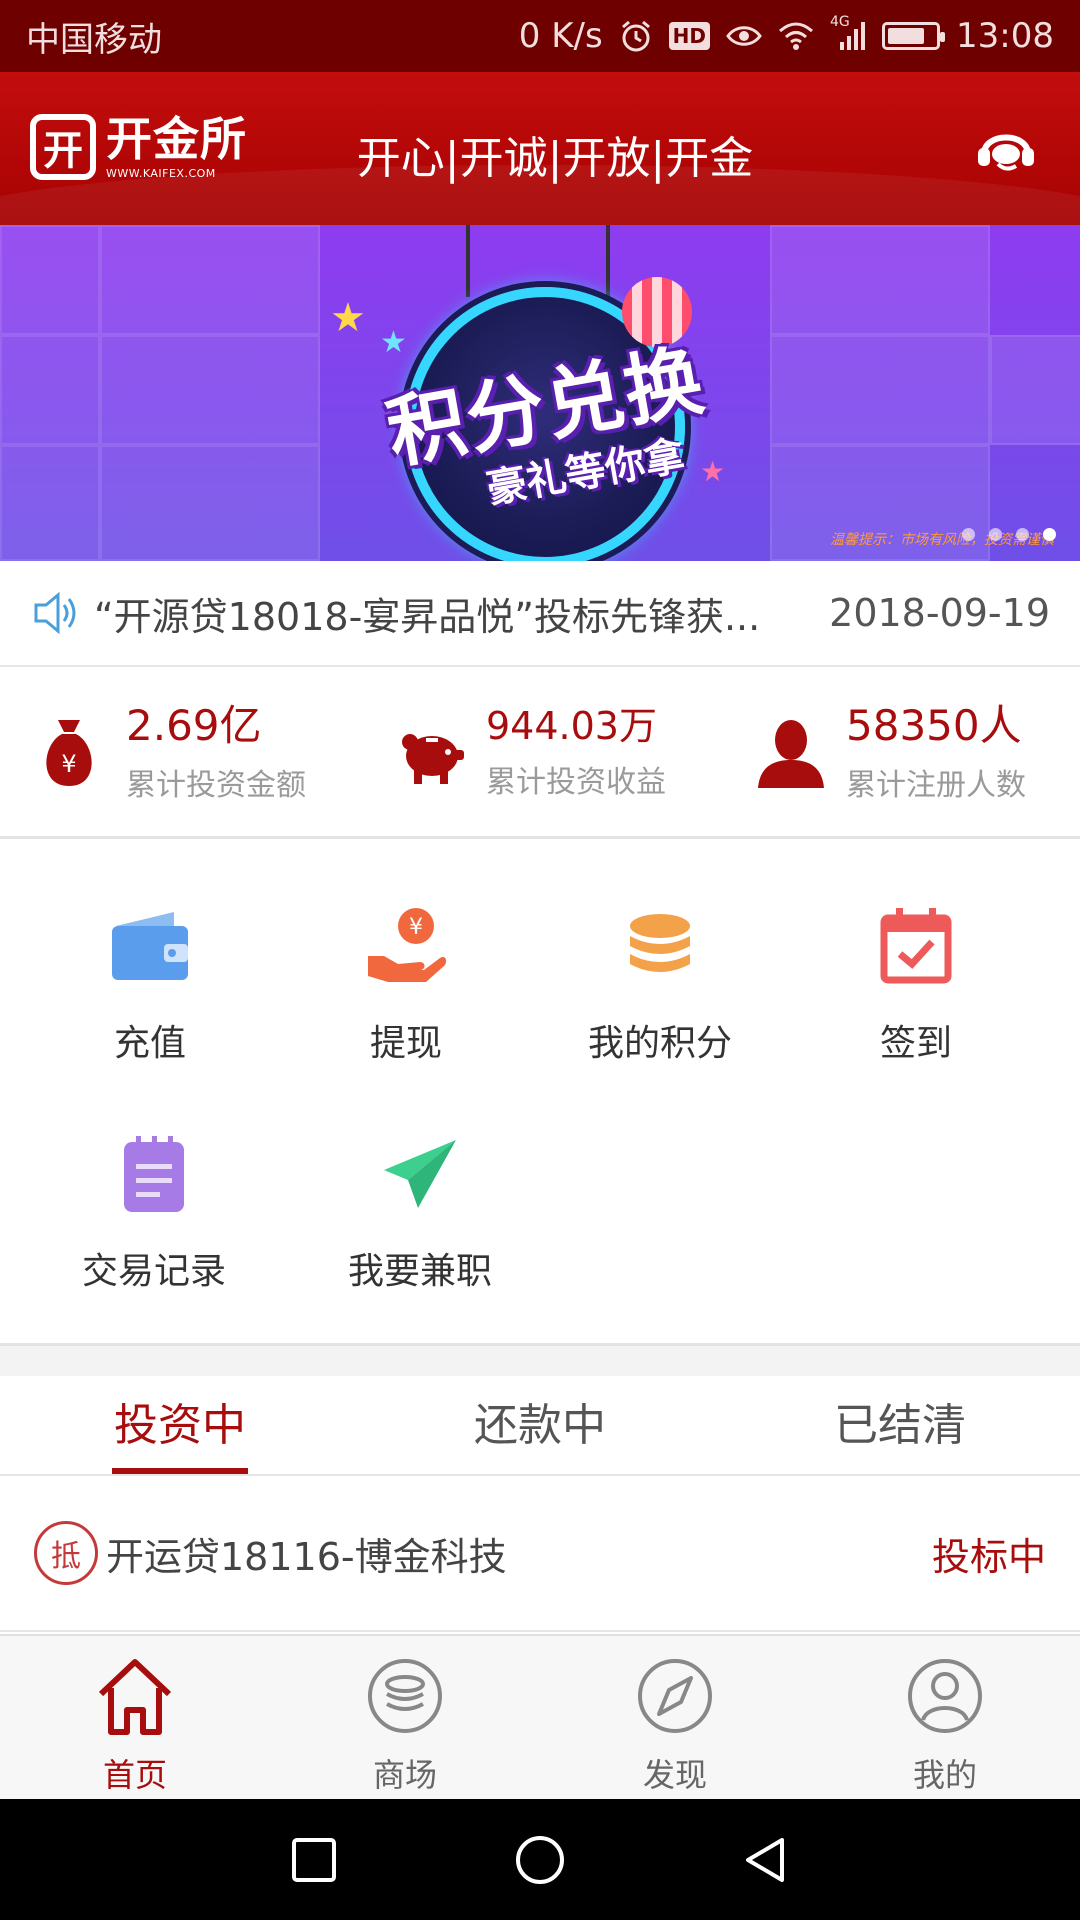  What do you see at coordinates (66, 1553) in the screenshot?
I see `collateral-badge: 抵` at bounding box center [66, 1553].